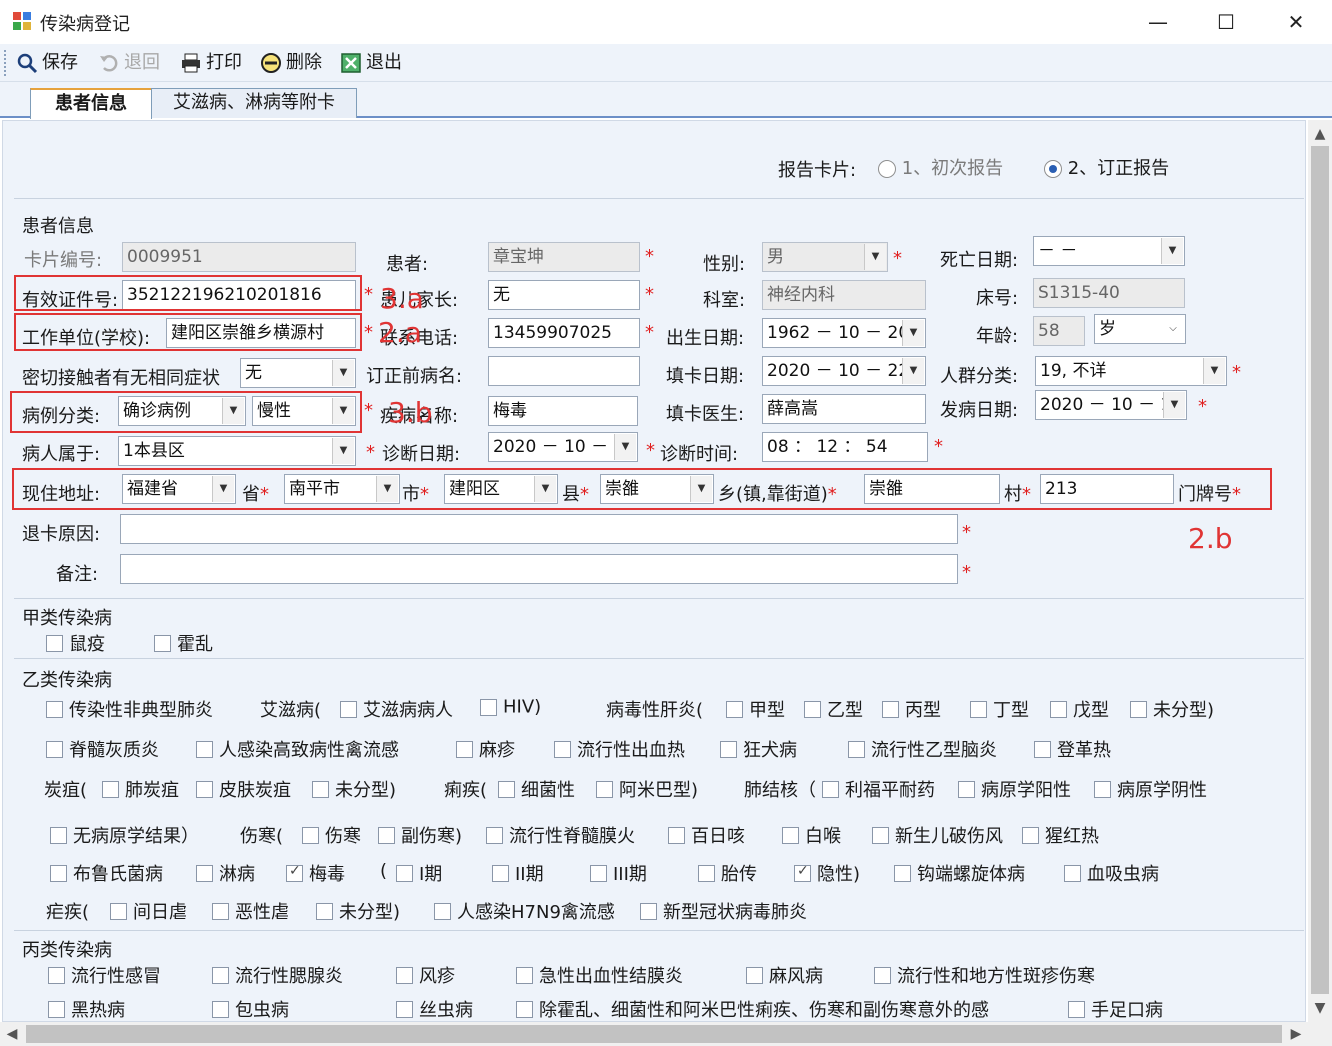 This screenshot has width=1332, height=1046. What do you see at coordinates (420, 835) in the screenshot?
I see `disease-option: 副伤寒)` at bounding box center [420, 835].